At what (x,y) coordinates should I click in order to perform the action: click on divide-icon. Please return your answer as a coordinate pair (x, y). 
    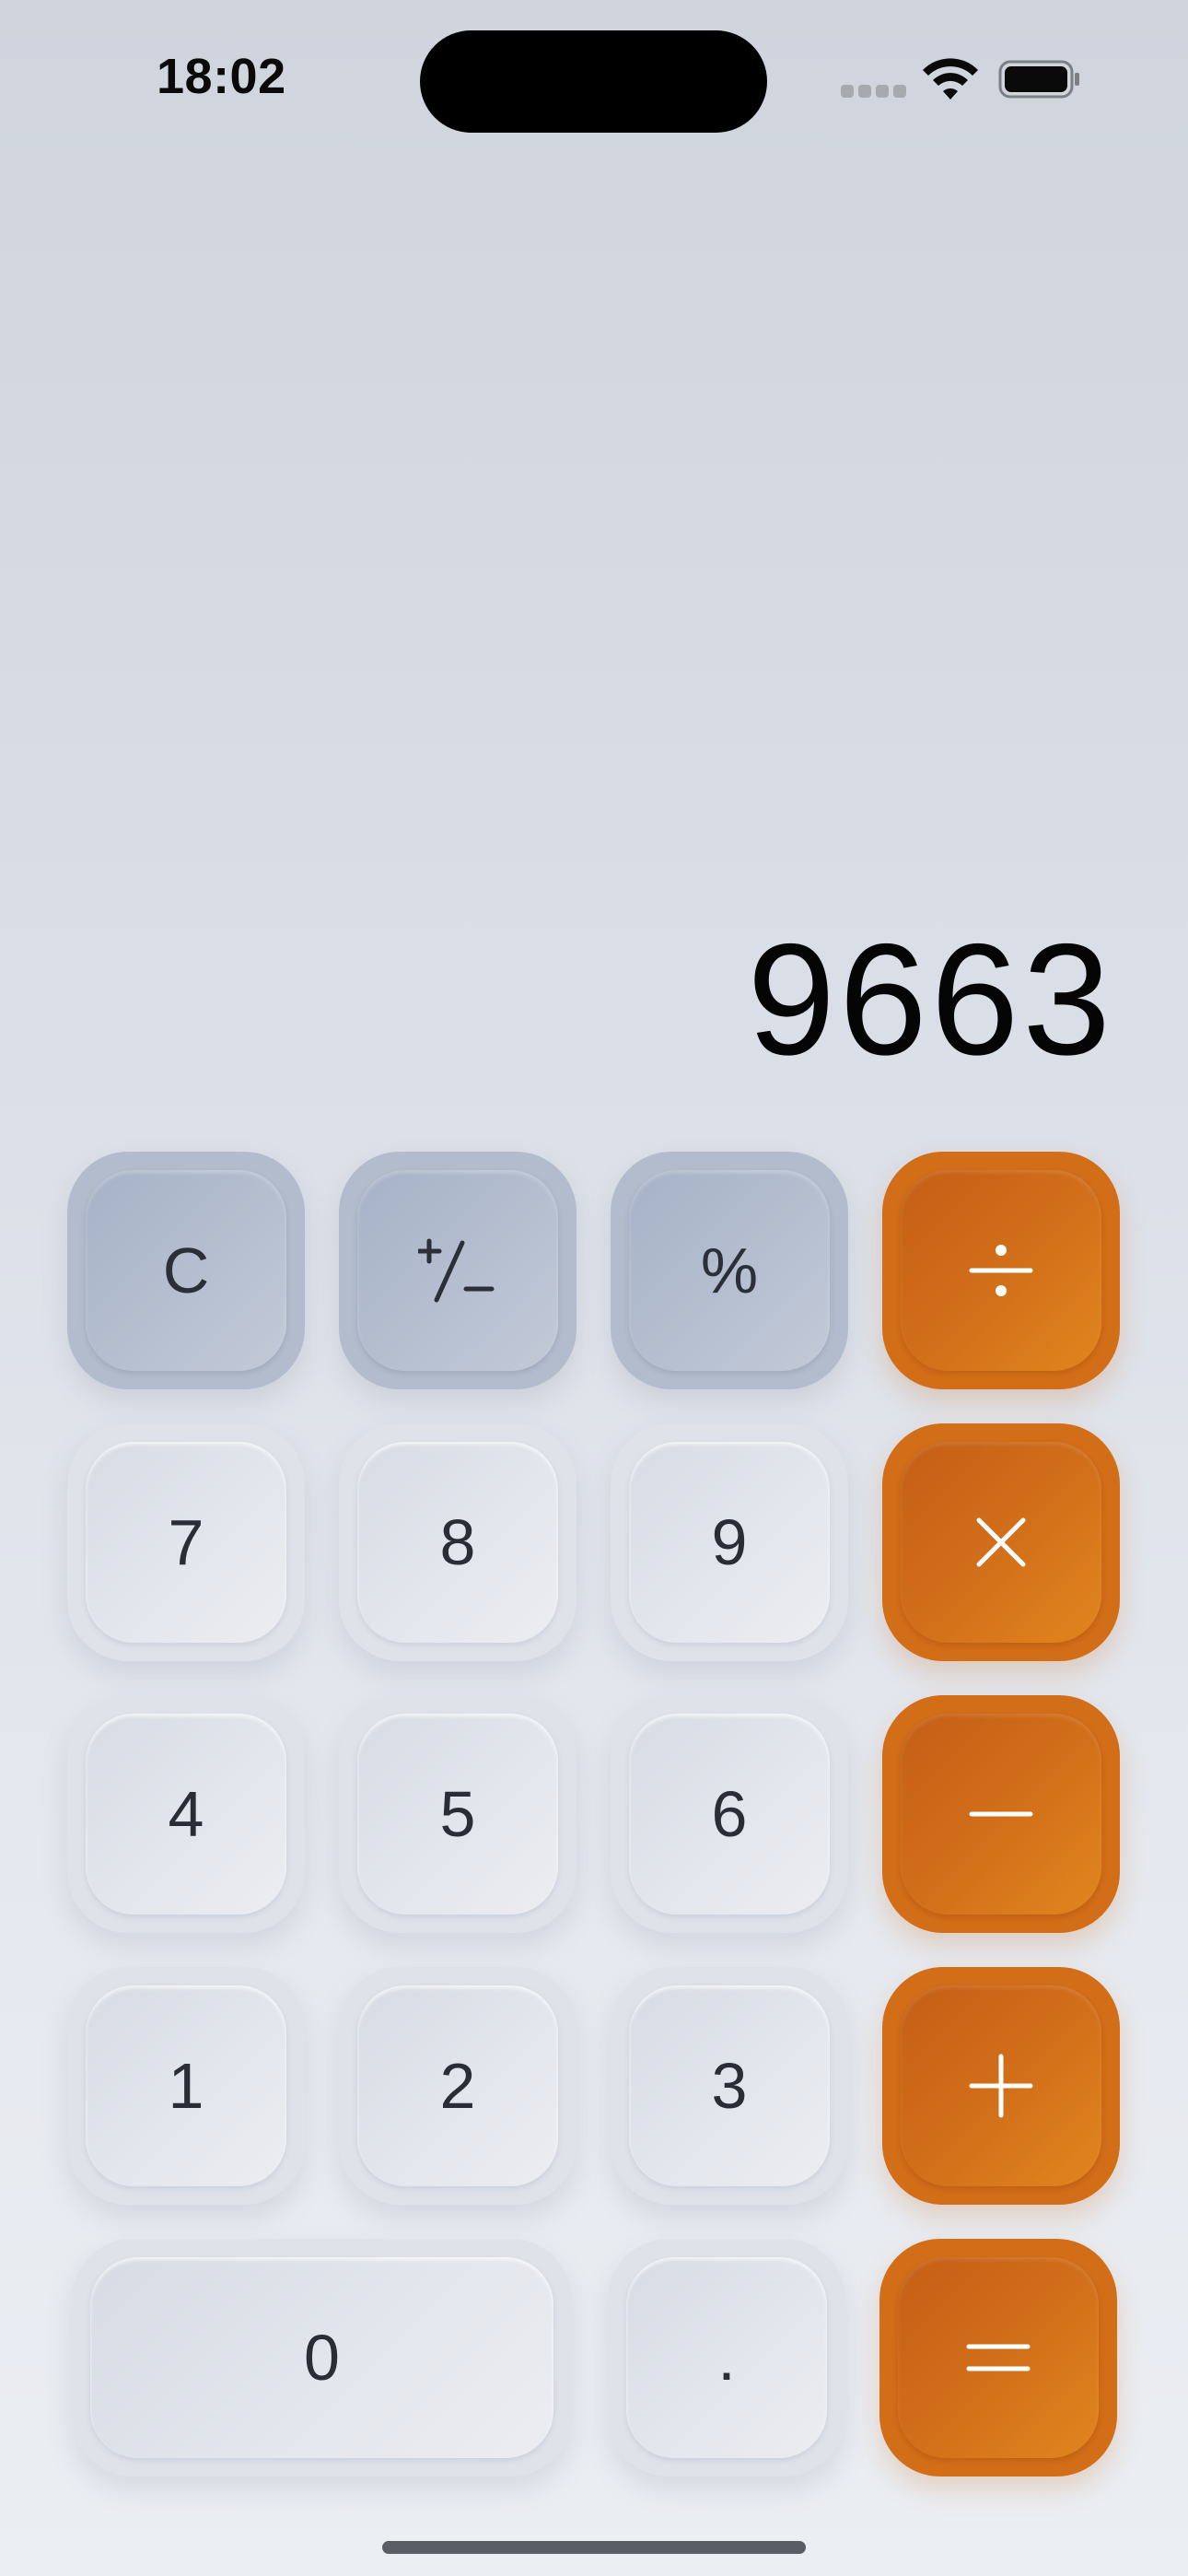
    Looking at the image, I should click on (1001, 1270).